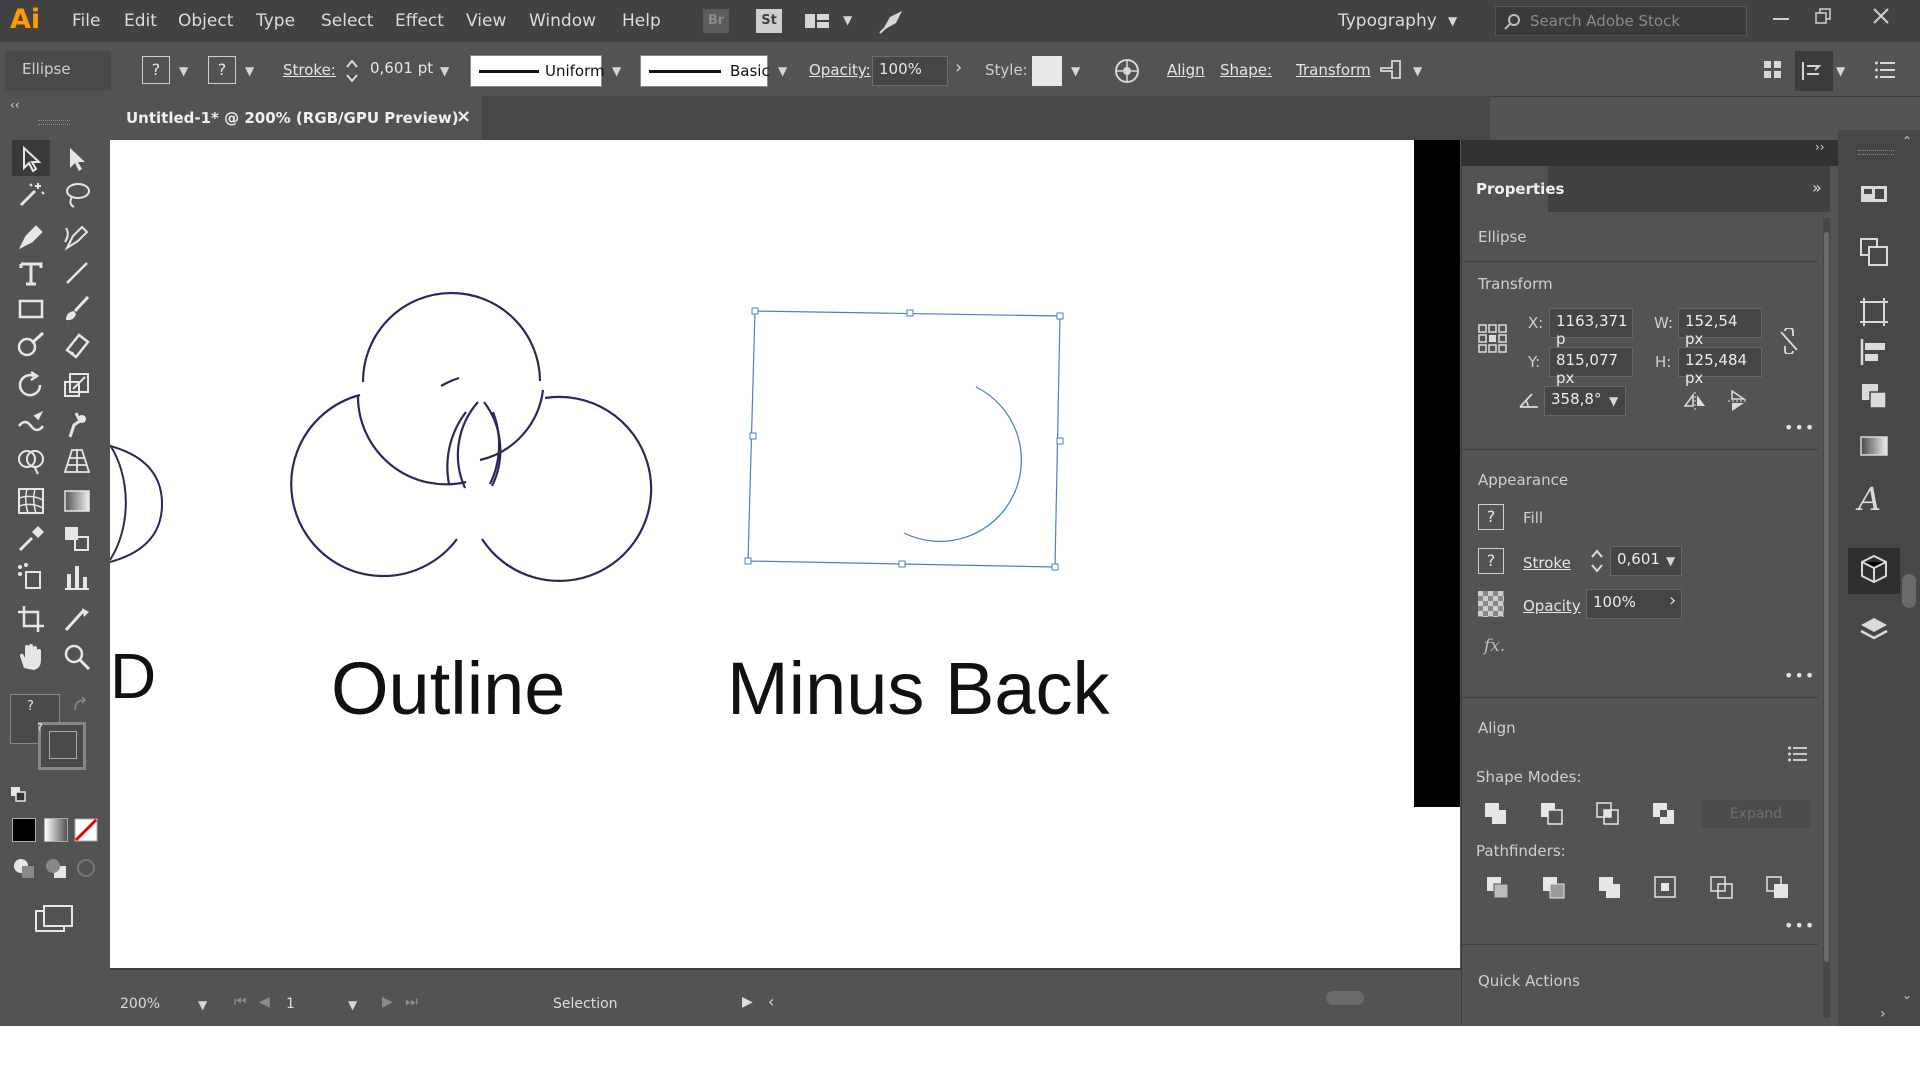 Image resolution: width=1920 pixels, height=1080 pixels. Describe the element at coordinates (1127, 71) in the screenshot. I see `recolor-artwork-icon` at that location.